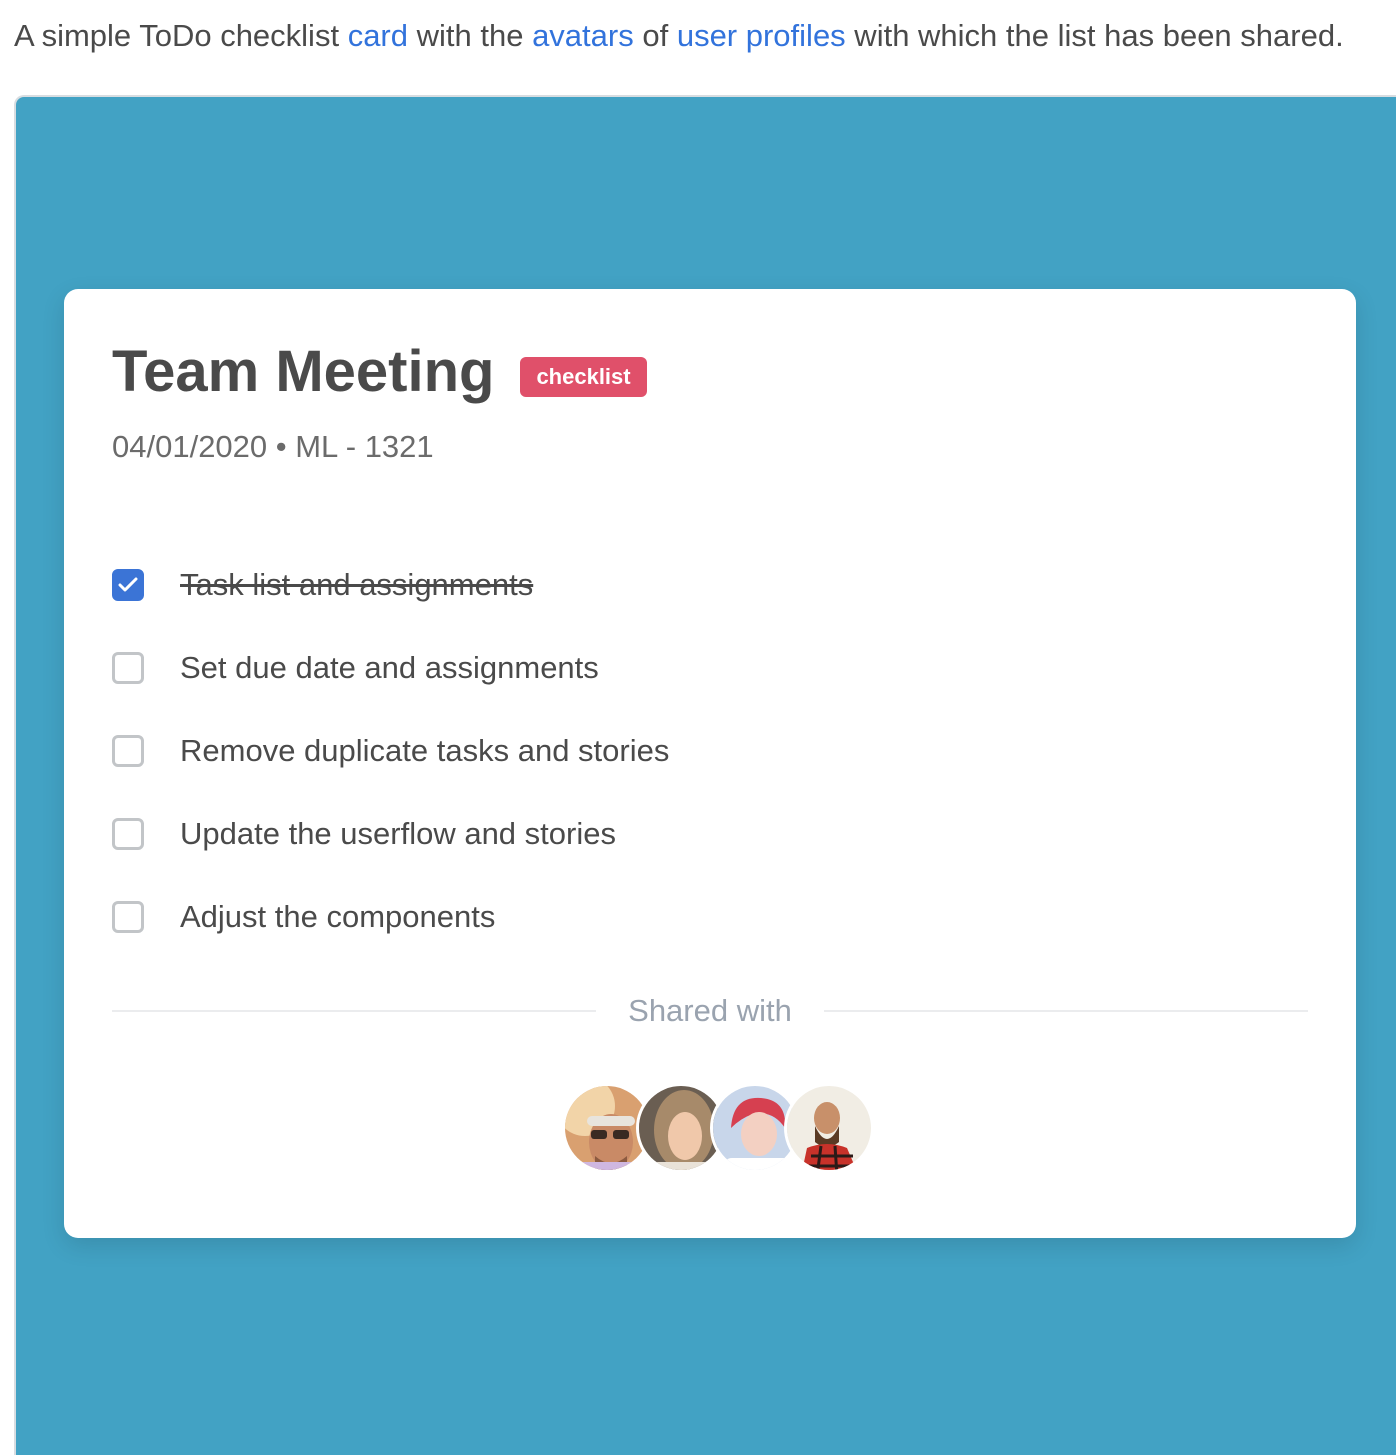 This screenshot has width=1396, height=1455. Describe the element at coordinates (583, 35) in the screenshot. I see `avatars-link: avatars` at that location.